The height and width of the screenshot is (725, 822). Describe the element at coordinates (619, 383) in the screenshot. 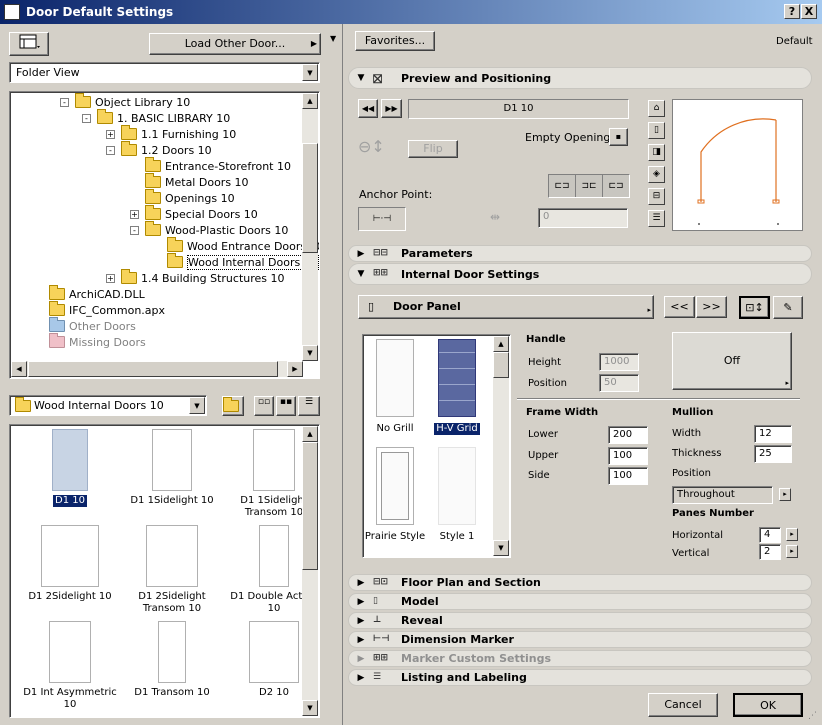

I see `handle-position-field: 50` at that location.